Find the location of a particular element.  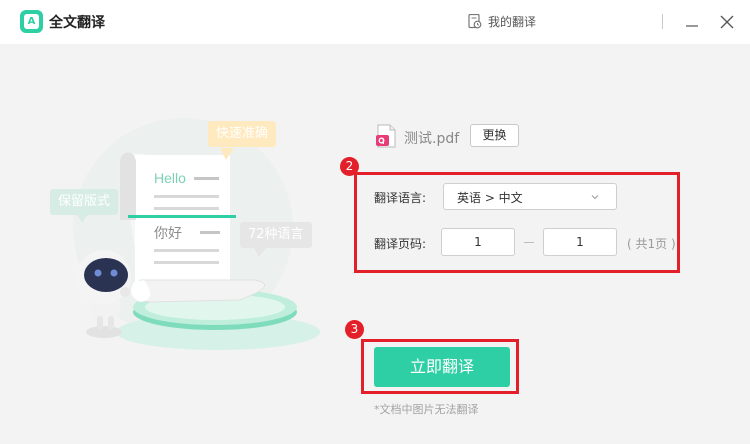

page-from-input is located at coordinates (478, 242).